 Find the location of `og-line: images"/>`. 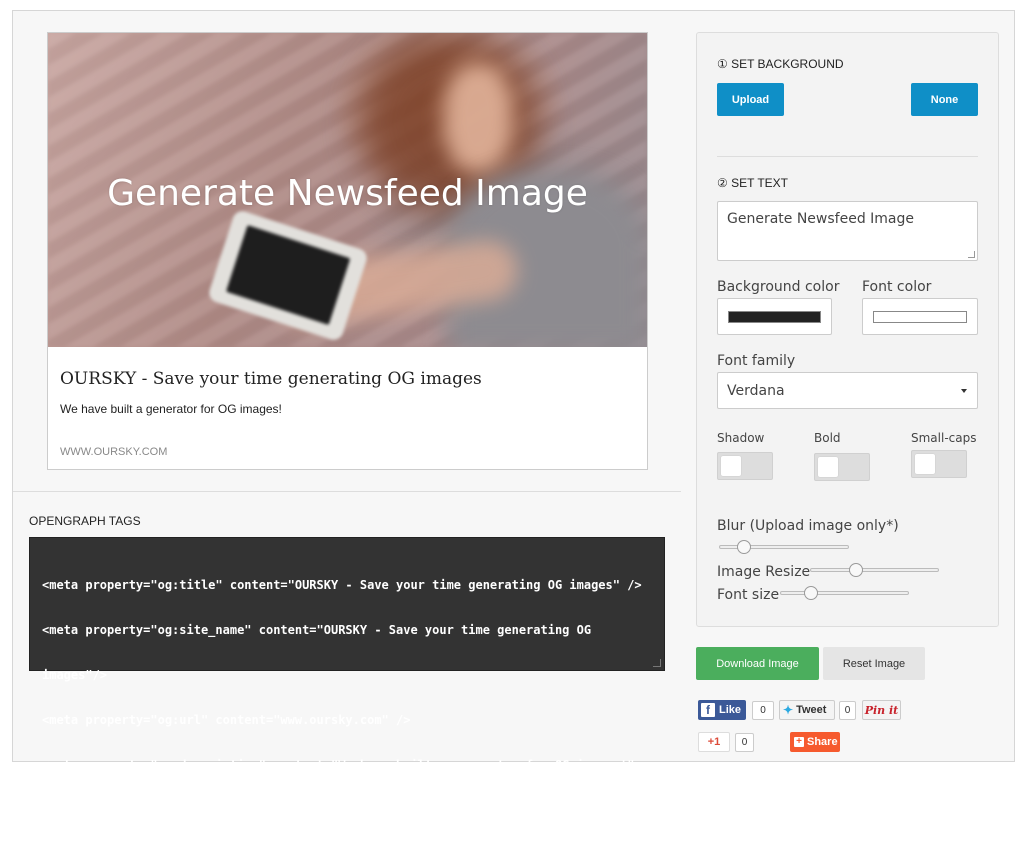

og-line: images"/> is located at coordinates (75, 675).